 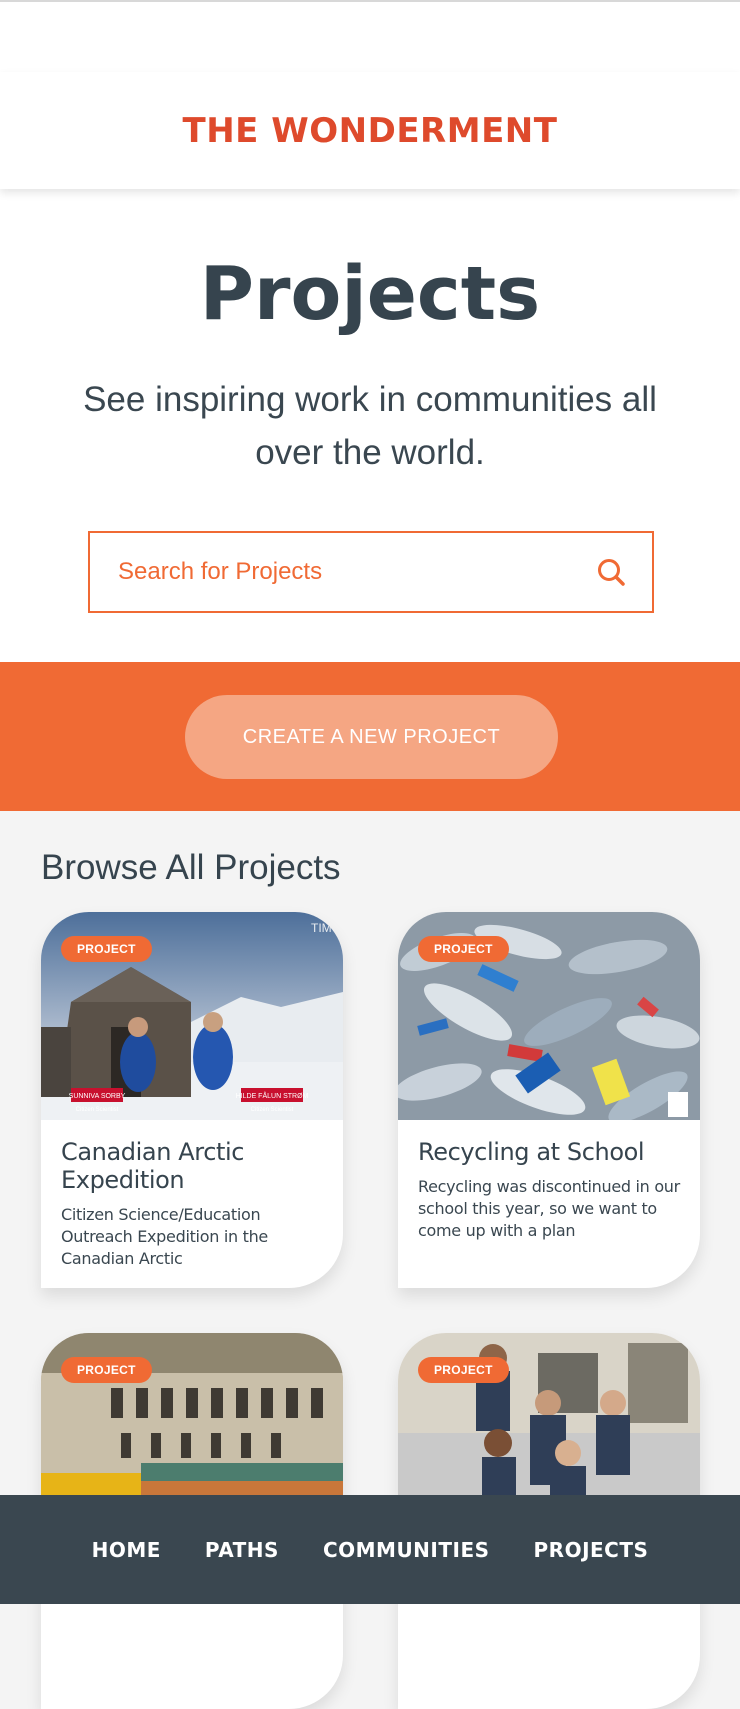 I want to click on search-input, so click(x=356, y=572).